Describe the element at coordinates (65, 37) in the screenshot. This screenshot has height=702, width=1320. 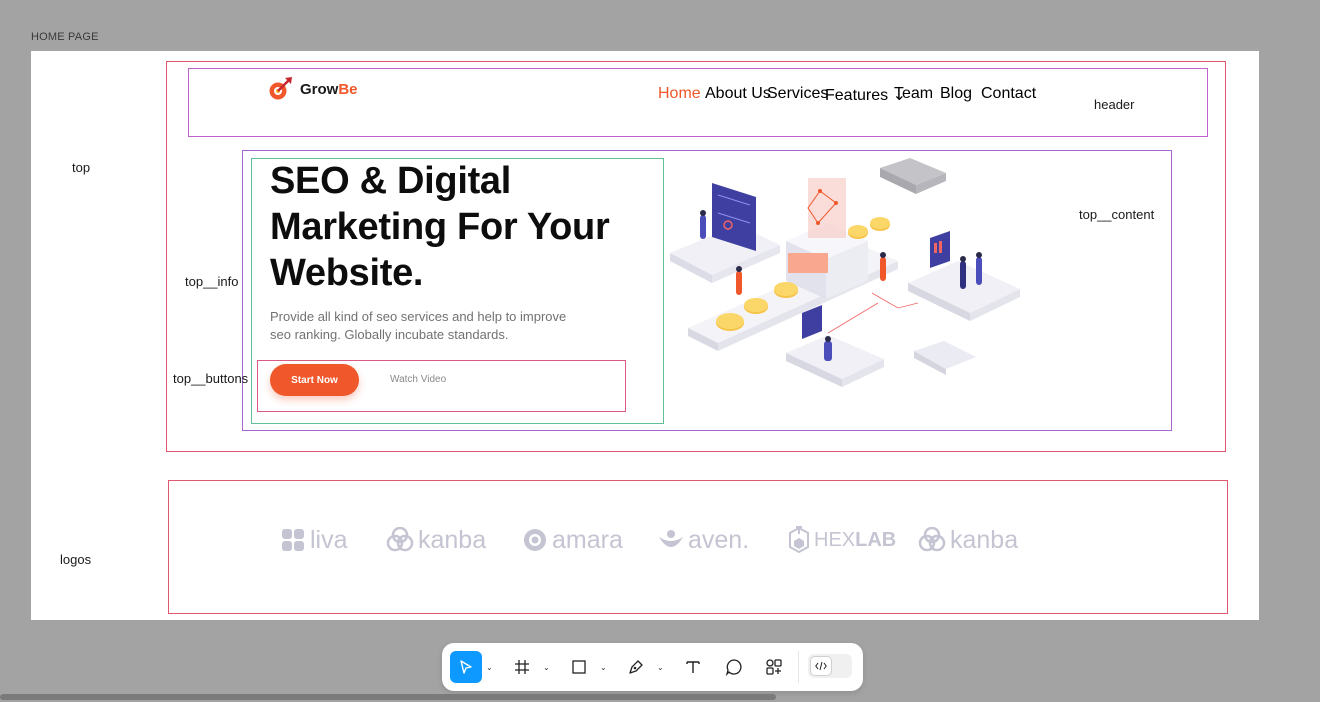
I see `frame-title: HOME PAGE` at that location.